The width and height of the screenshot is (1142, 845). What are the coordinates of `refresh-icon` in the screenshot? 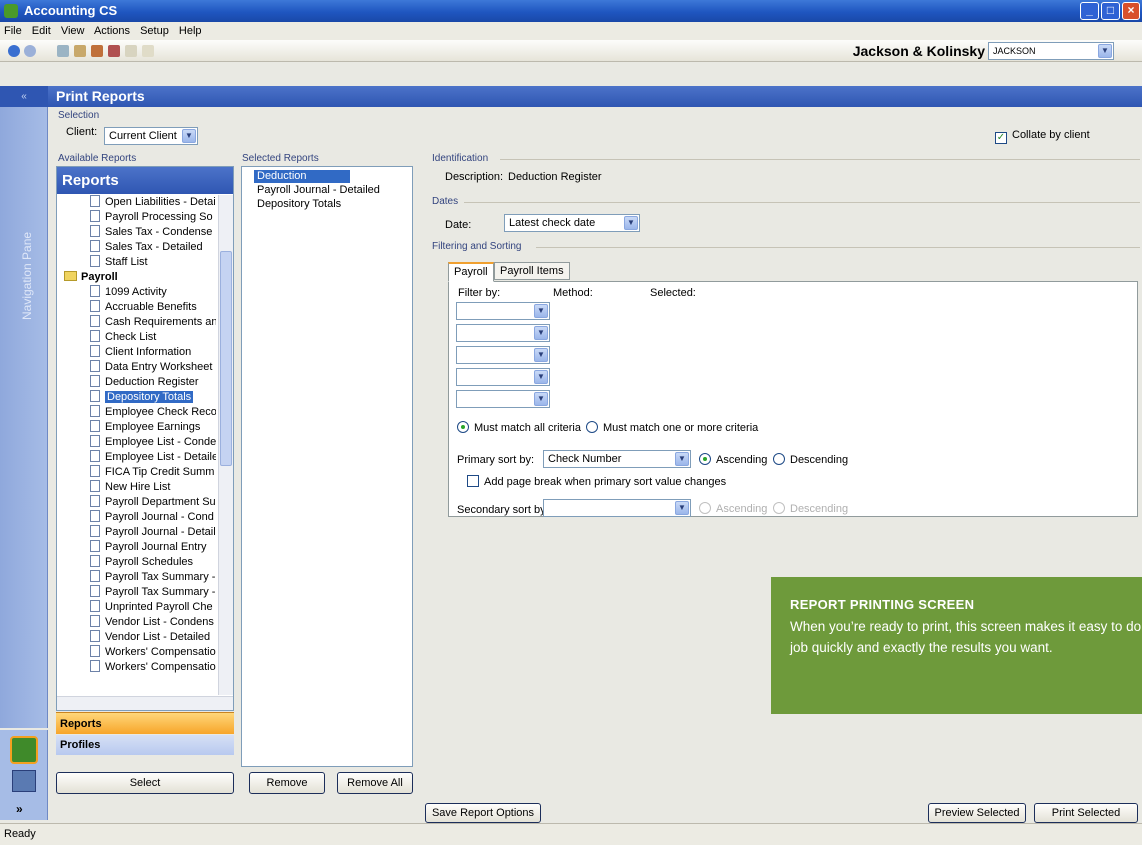 It's located at (63, 51).